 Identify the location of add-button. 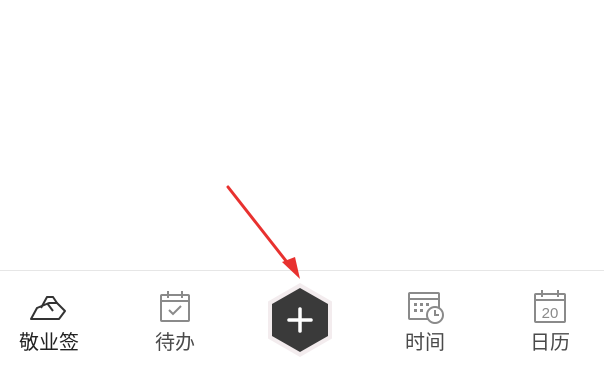
(300, 320).